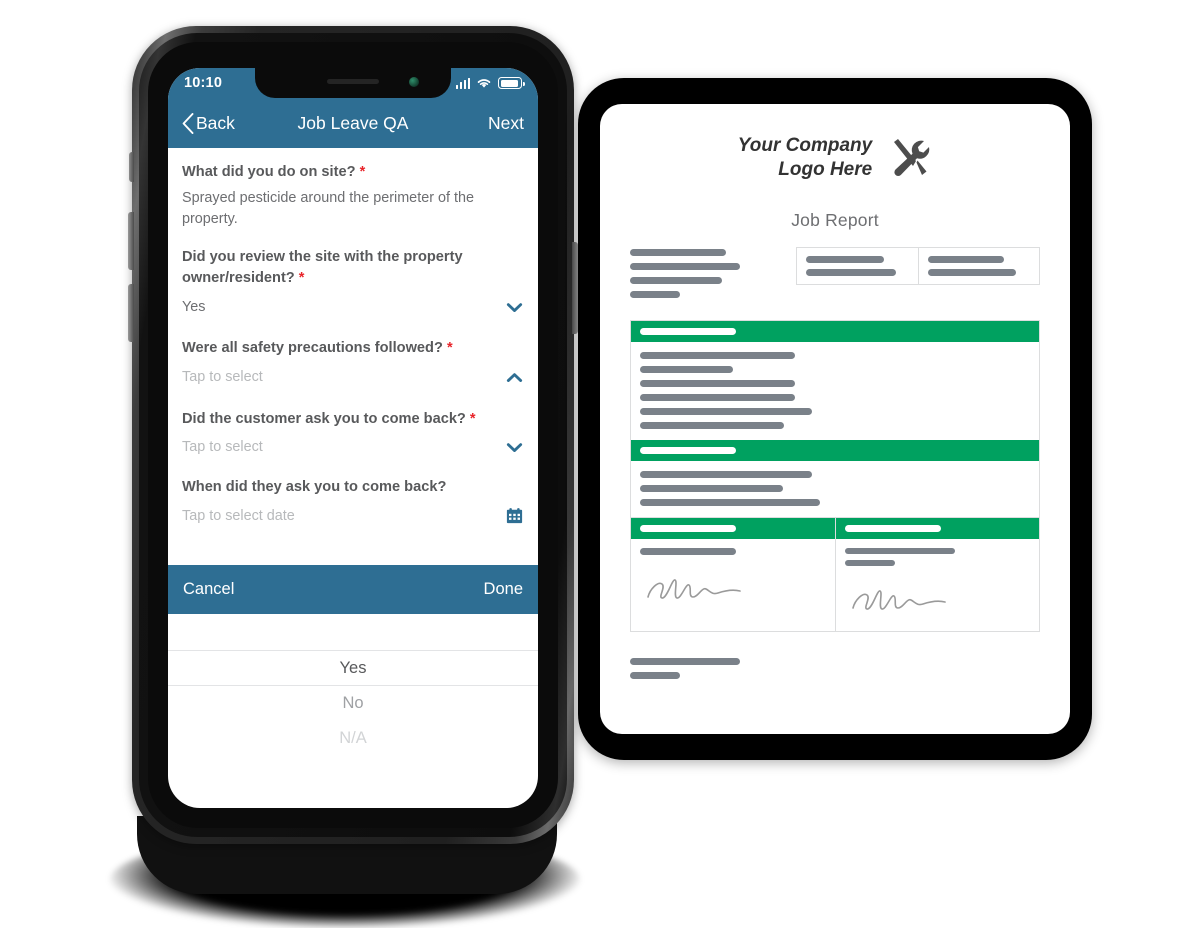  Describe the element at coordinates (353, 738) in the screenshot. I see `picker-option-na: N/A` at that location.